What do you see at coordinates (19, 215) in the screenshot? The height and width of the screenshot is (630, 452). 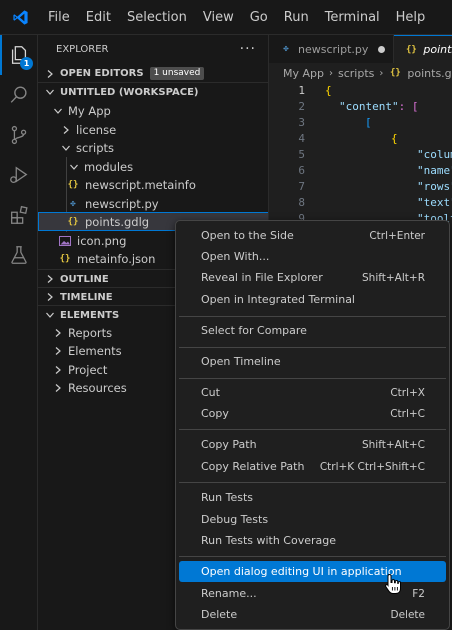 I see `extensions-button` at bounding box center [19, 215].